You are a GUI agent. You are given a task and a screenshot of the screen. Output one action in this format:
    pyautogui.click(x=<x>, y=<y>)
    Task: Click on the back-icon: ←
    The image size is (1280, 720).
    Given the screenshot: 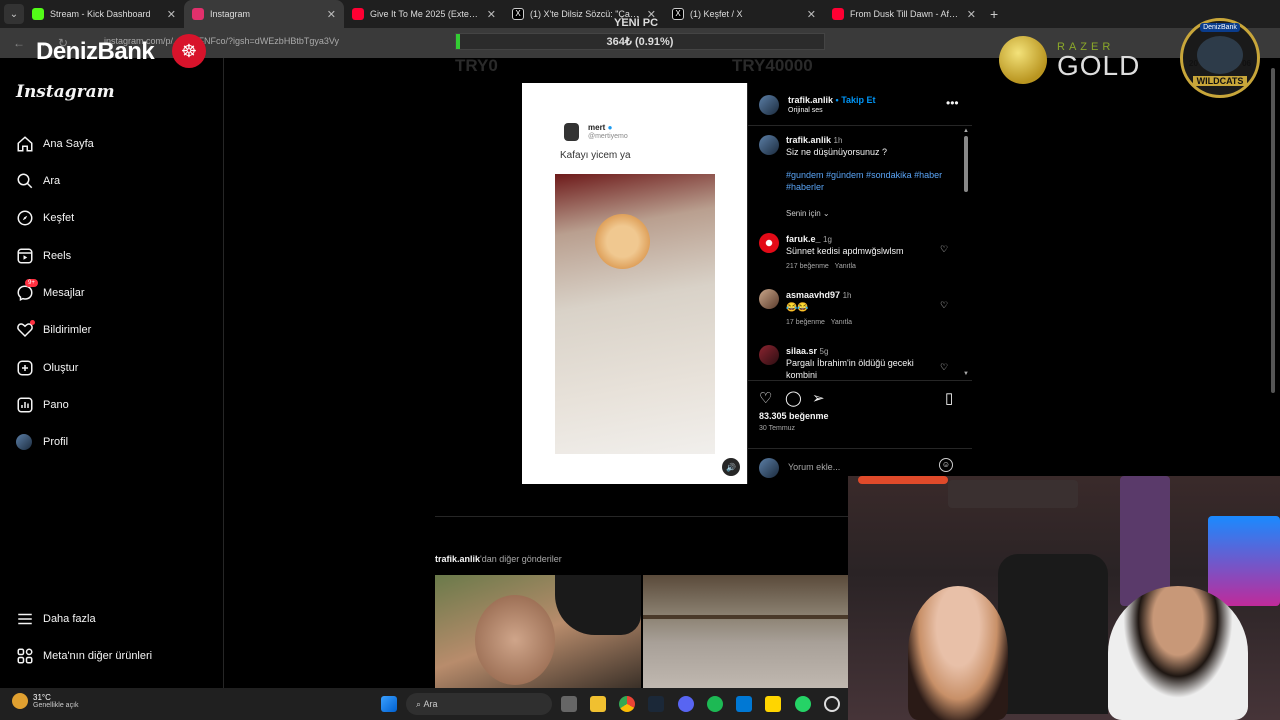 What is the action you would take?
    pyautogui.click(x=19, y=43)
    